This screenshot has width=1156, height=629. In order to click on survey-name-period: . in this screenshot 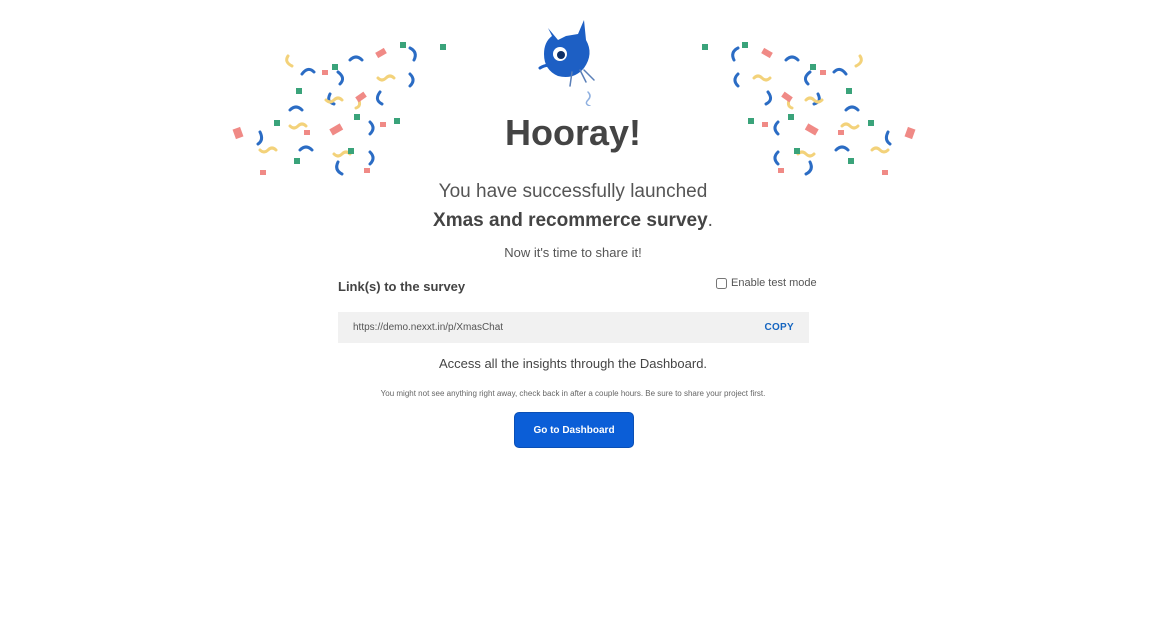, I will do `click(710, 220)`.